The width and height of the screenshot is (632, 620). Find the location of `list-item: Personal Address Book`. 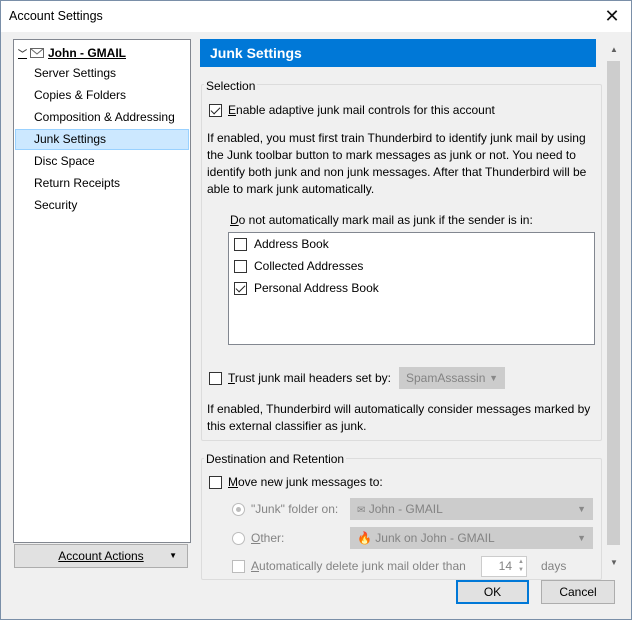

list-item: Personal Address Book is located at coordinates (316, 288).